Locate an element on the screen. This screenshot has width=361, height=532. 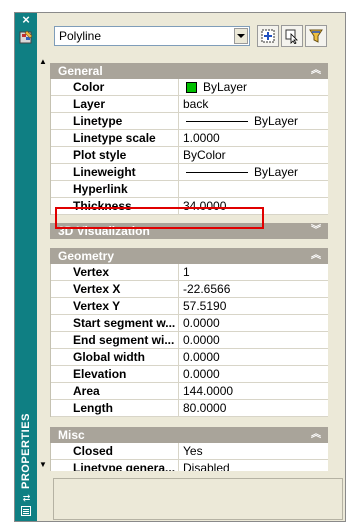
thickness-highlight-box is located at coordinates (159, 218).